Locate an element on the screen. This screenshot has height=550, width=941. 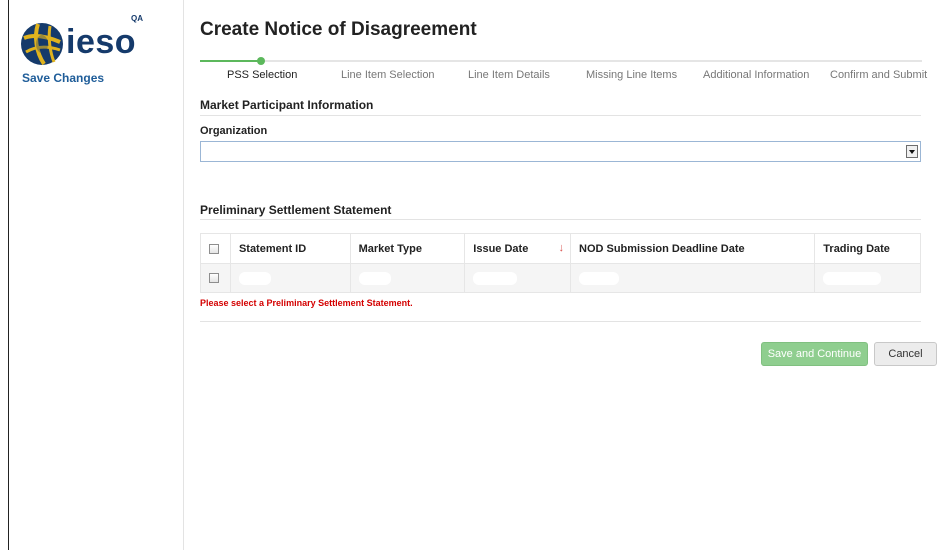
trading-date-cell is located at coordinates (867, 278).